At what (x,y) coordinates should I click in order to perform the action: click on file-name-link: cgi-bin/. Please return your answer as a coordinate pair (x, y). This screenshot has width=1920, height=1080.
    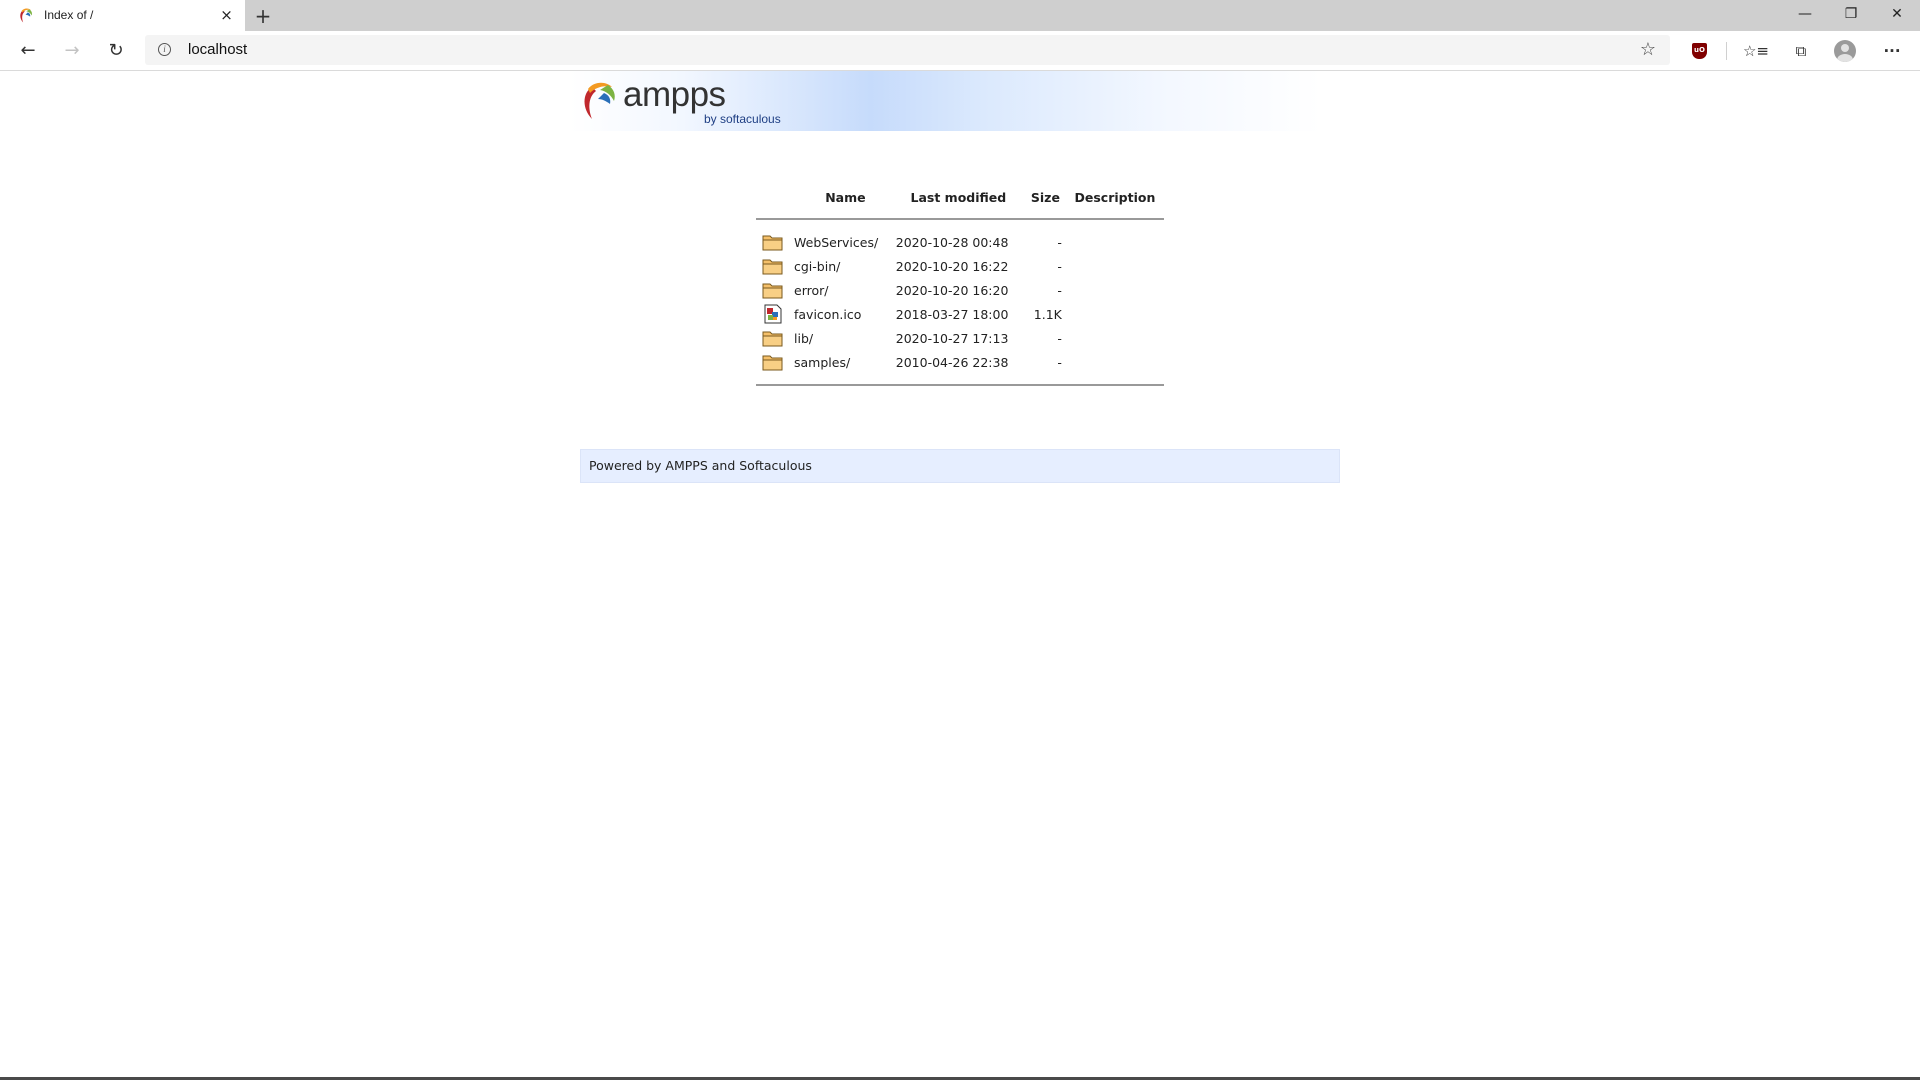
    Looking at the image, I should click on (817, 266).